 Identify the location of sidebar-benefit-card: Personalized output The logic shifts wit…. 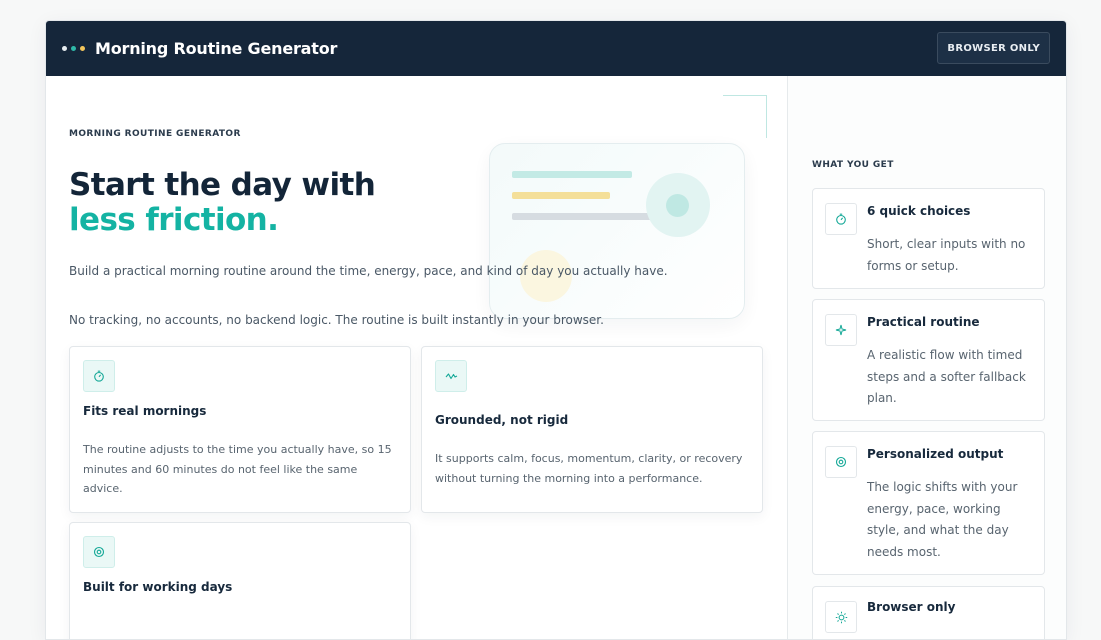
(928, 503).